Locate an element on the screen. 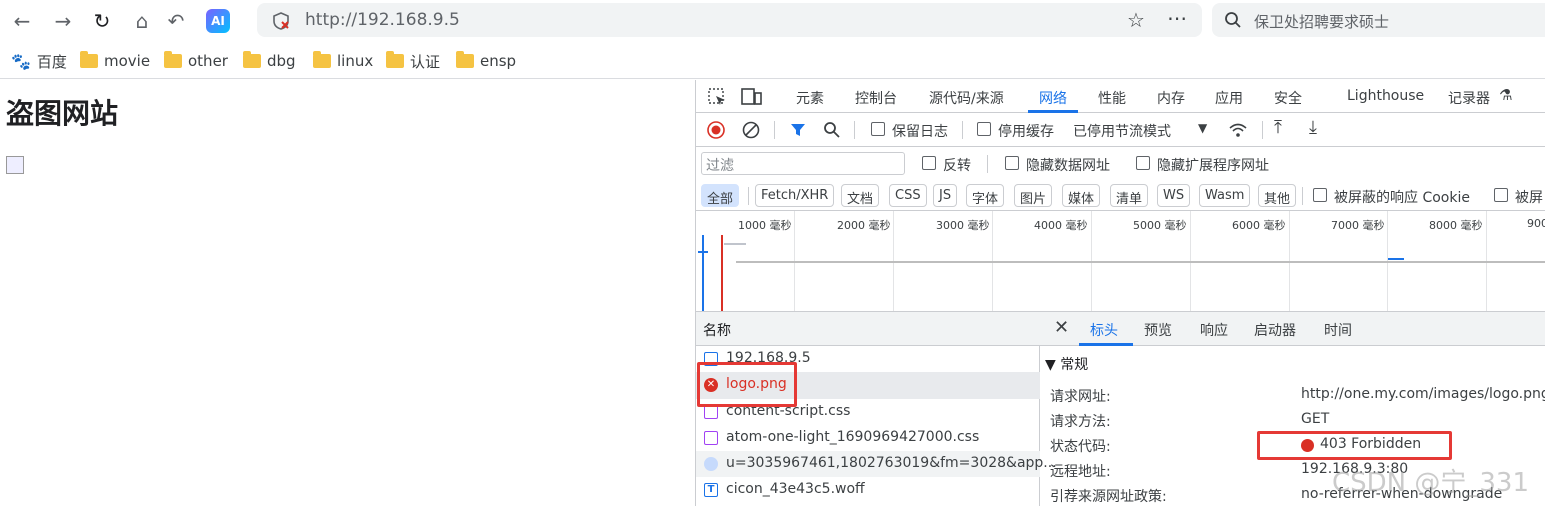 This screenshot has width=1545, height=506. filter-chip-js: JS is located at coordinates (945, 195).